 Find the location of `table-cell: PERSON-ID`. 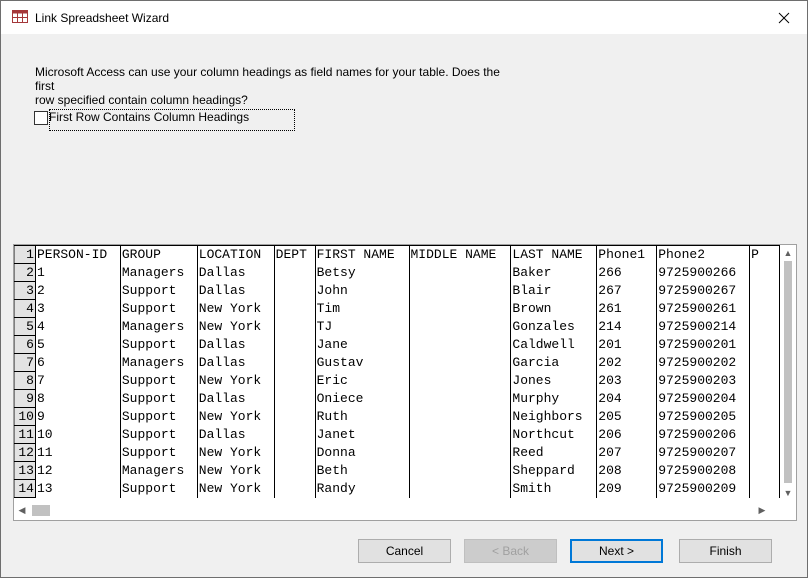

table-cell: PERSON-ID is located at coordinates (77, 254).